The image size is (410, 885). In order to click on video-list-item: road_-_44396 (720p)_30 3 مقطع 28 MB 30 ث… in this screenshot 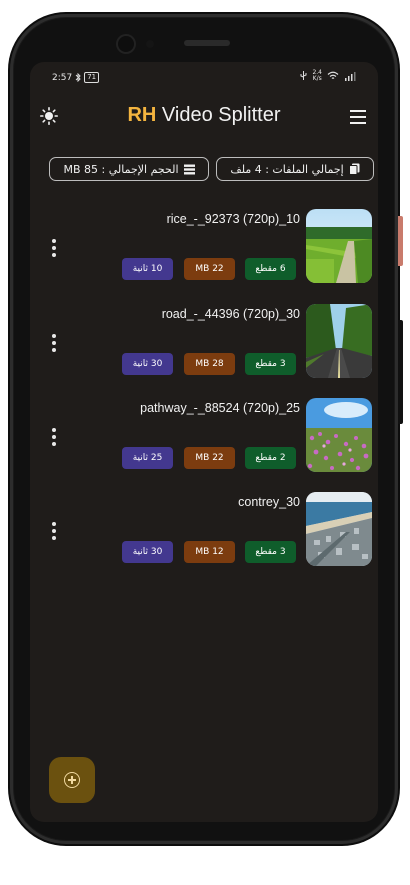, I will do `click(204, 344)`.